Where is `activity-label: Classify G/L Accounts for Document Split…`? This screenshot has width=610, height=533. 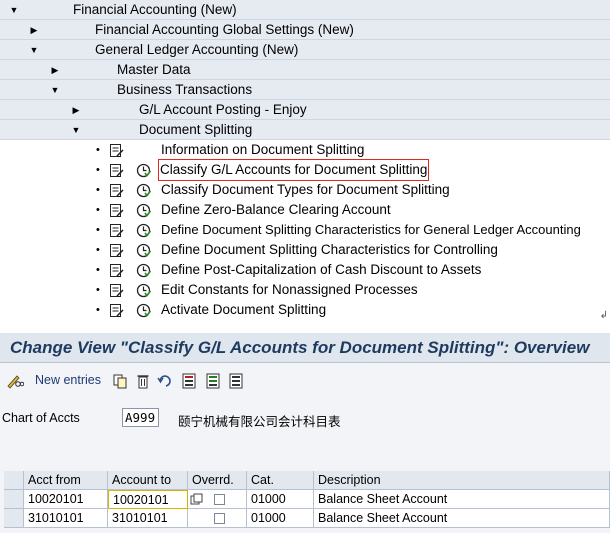
activity-label: Classify G/L Accounts for Document Split… is located at coordinates (293, 170).